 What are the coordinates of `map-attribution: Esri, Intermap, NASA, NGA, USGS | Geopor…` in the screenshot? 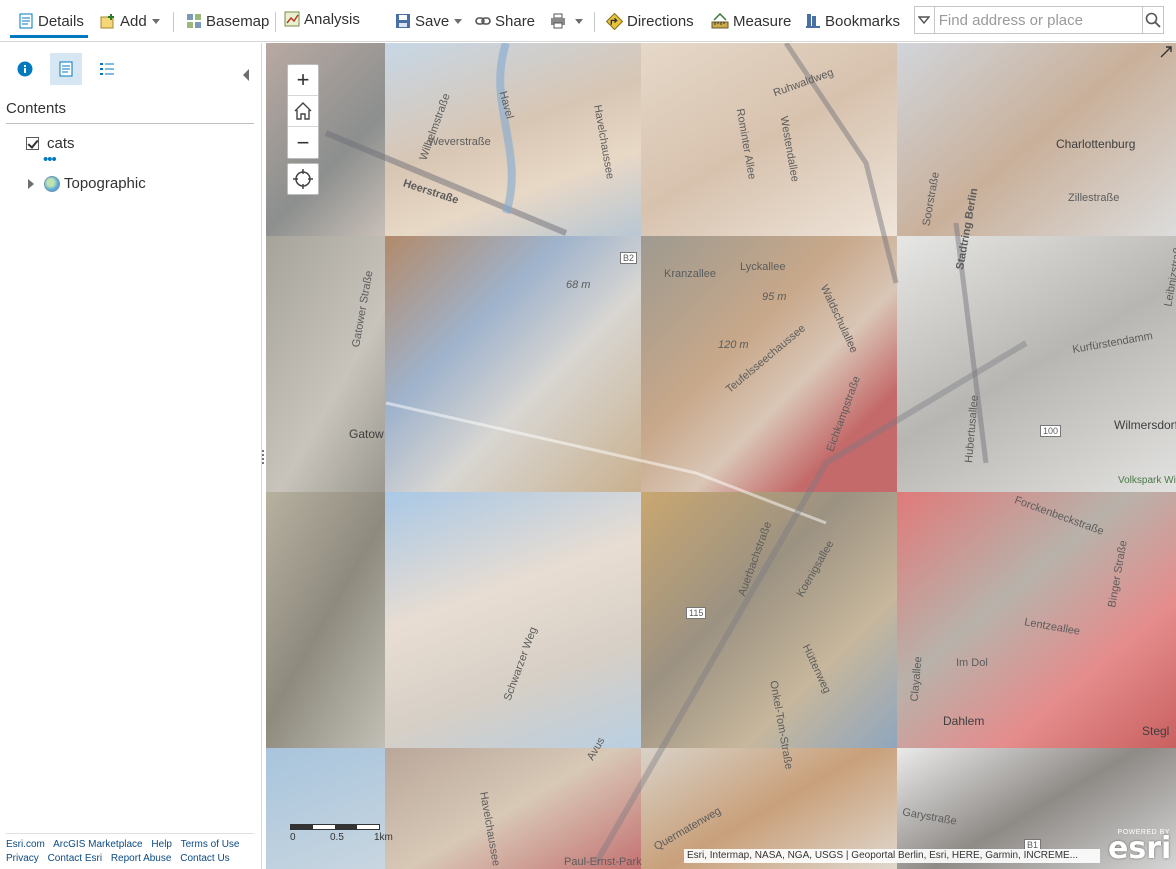 It's located at (892, 856).